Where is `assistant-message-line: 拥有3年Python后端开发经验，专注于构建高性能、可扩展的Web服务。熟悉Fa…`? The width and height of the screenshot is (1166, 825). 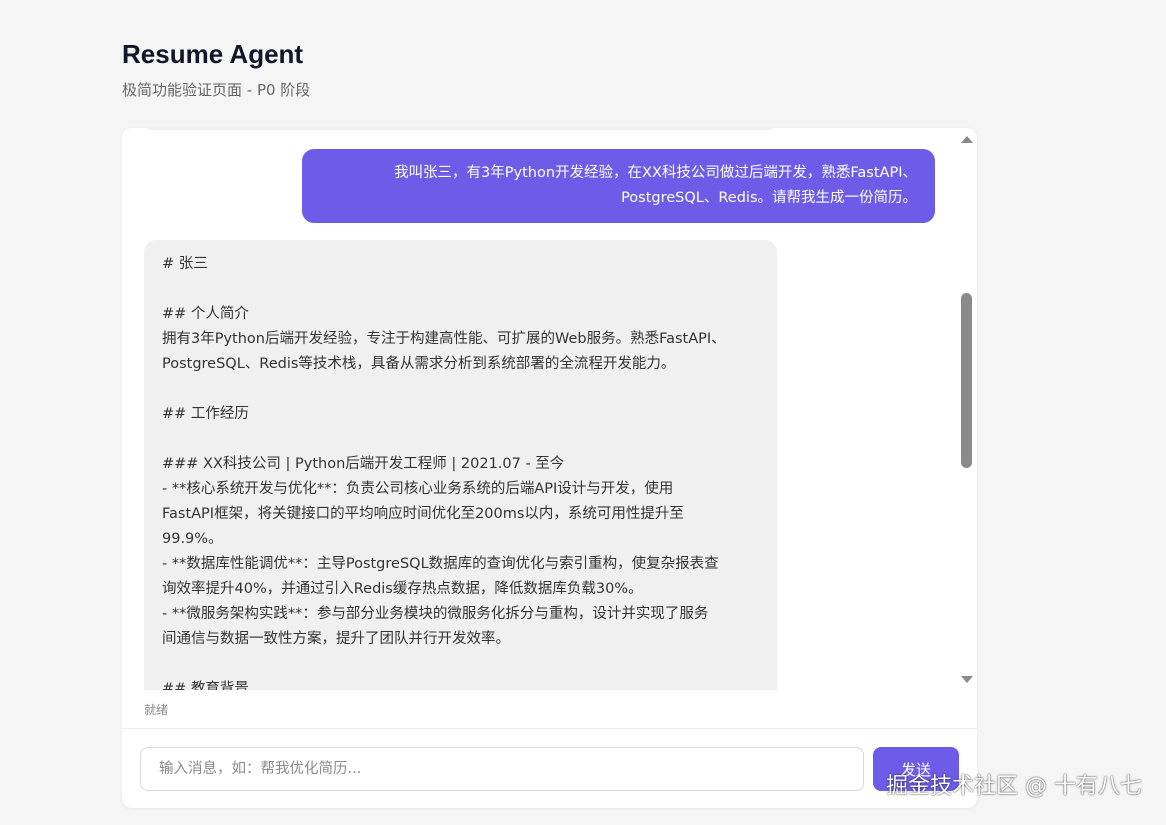 assistant-message-line: 拥有3年Python后端开发经验，专注于构建高性能、可扩展的Web服务。熟悉Fa… is located at coordinates (444, 339).